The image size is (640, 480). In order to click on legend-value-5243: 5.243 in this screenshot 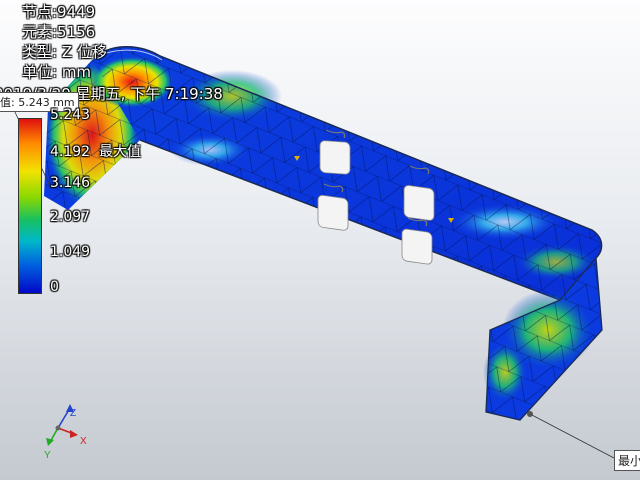, I will do `click(70, 115)`.